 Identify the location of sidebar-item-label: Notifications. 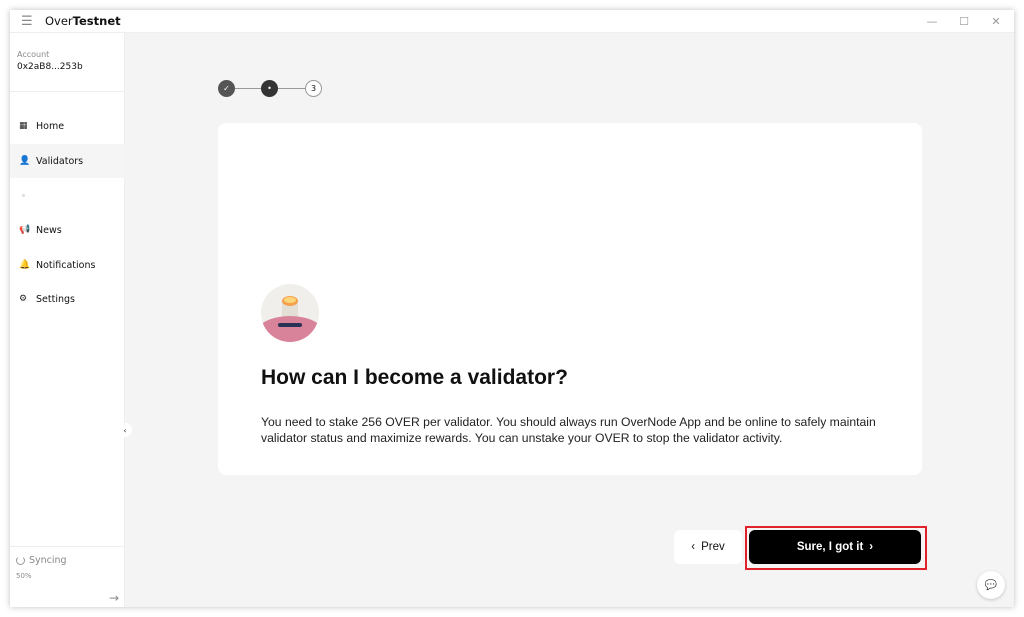
(66, 265).